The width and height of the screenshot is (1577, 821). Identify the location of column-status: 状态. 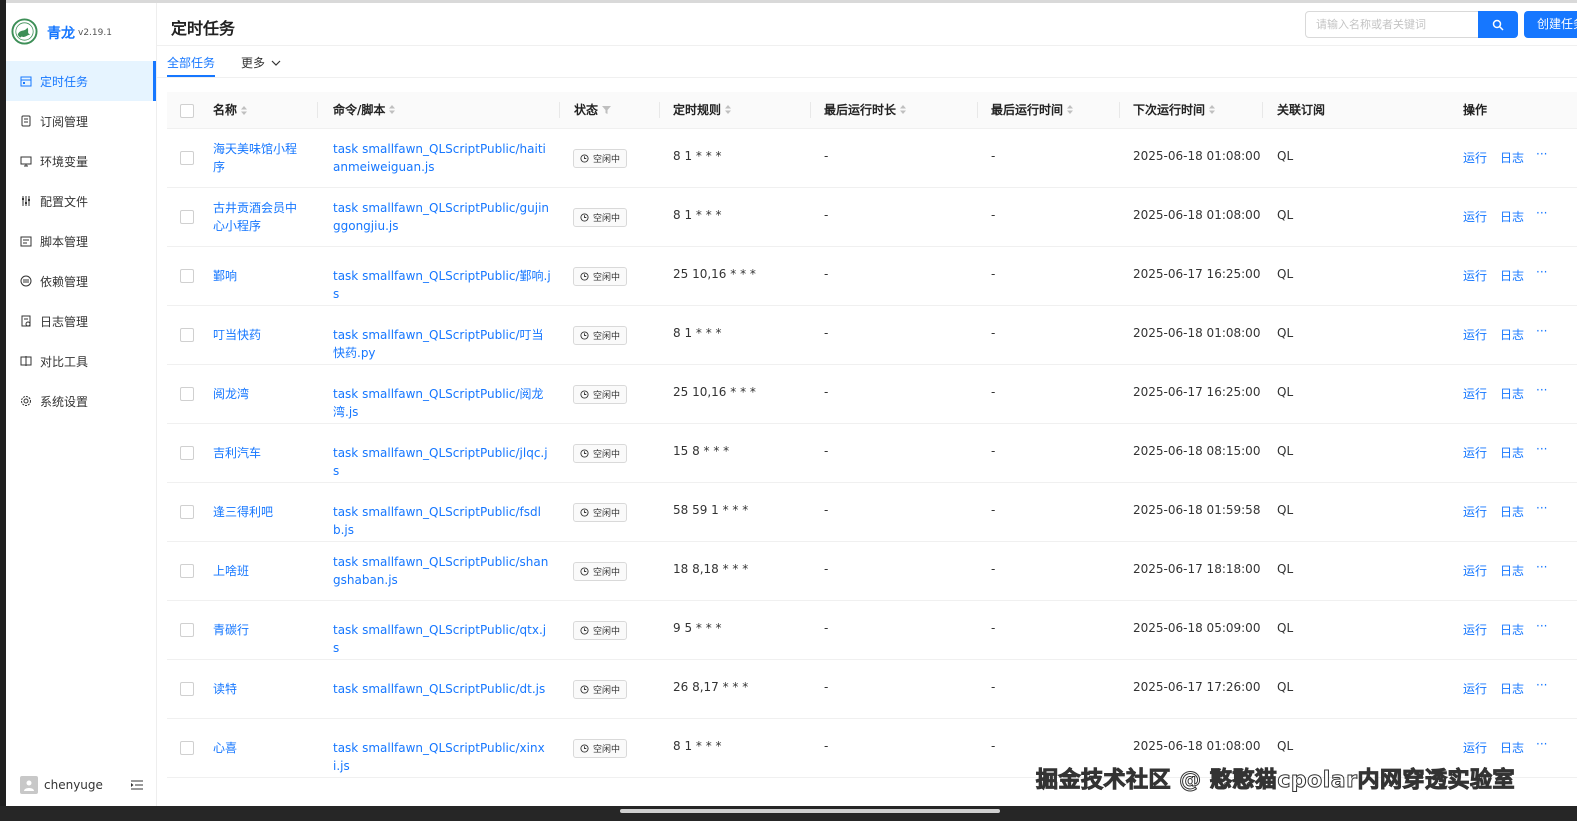
(593, 110).